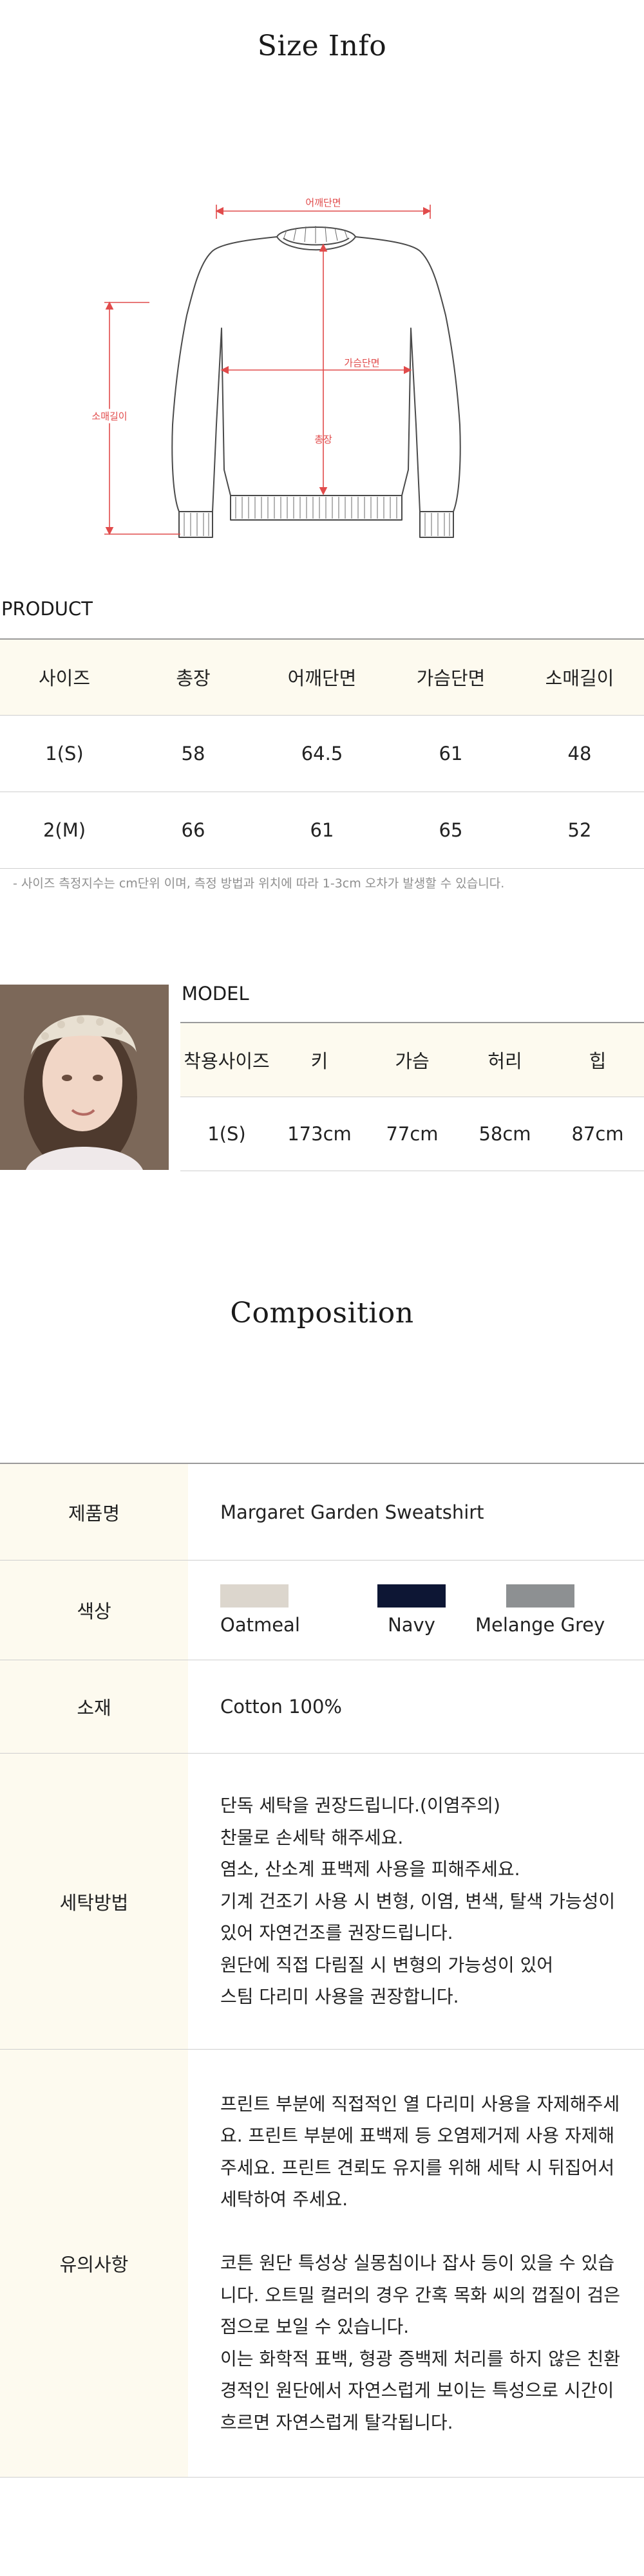 This screenshot has width=644, height=2576. What do you see at coordinates (450, 830) in the screenshot?
I see `table-cell: 65` at bounding box center [450, 830].